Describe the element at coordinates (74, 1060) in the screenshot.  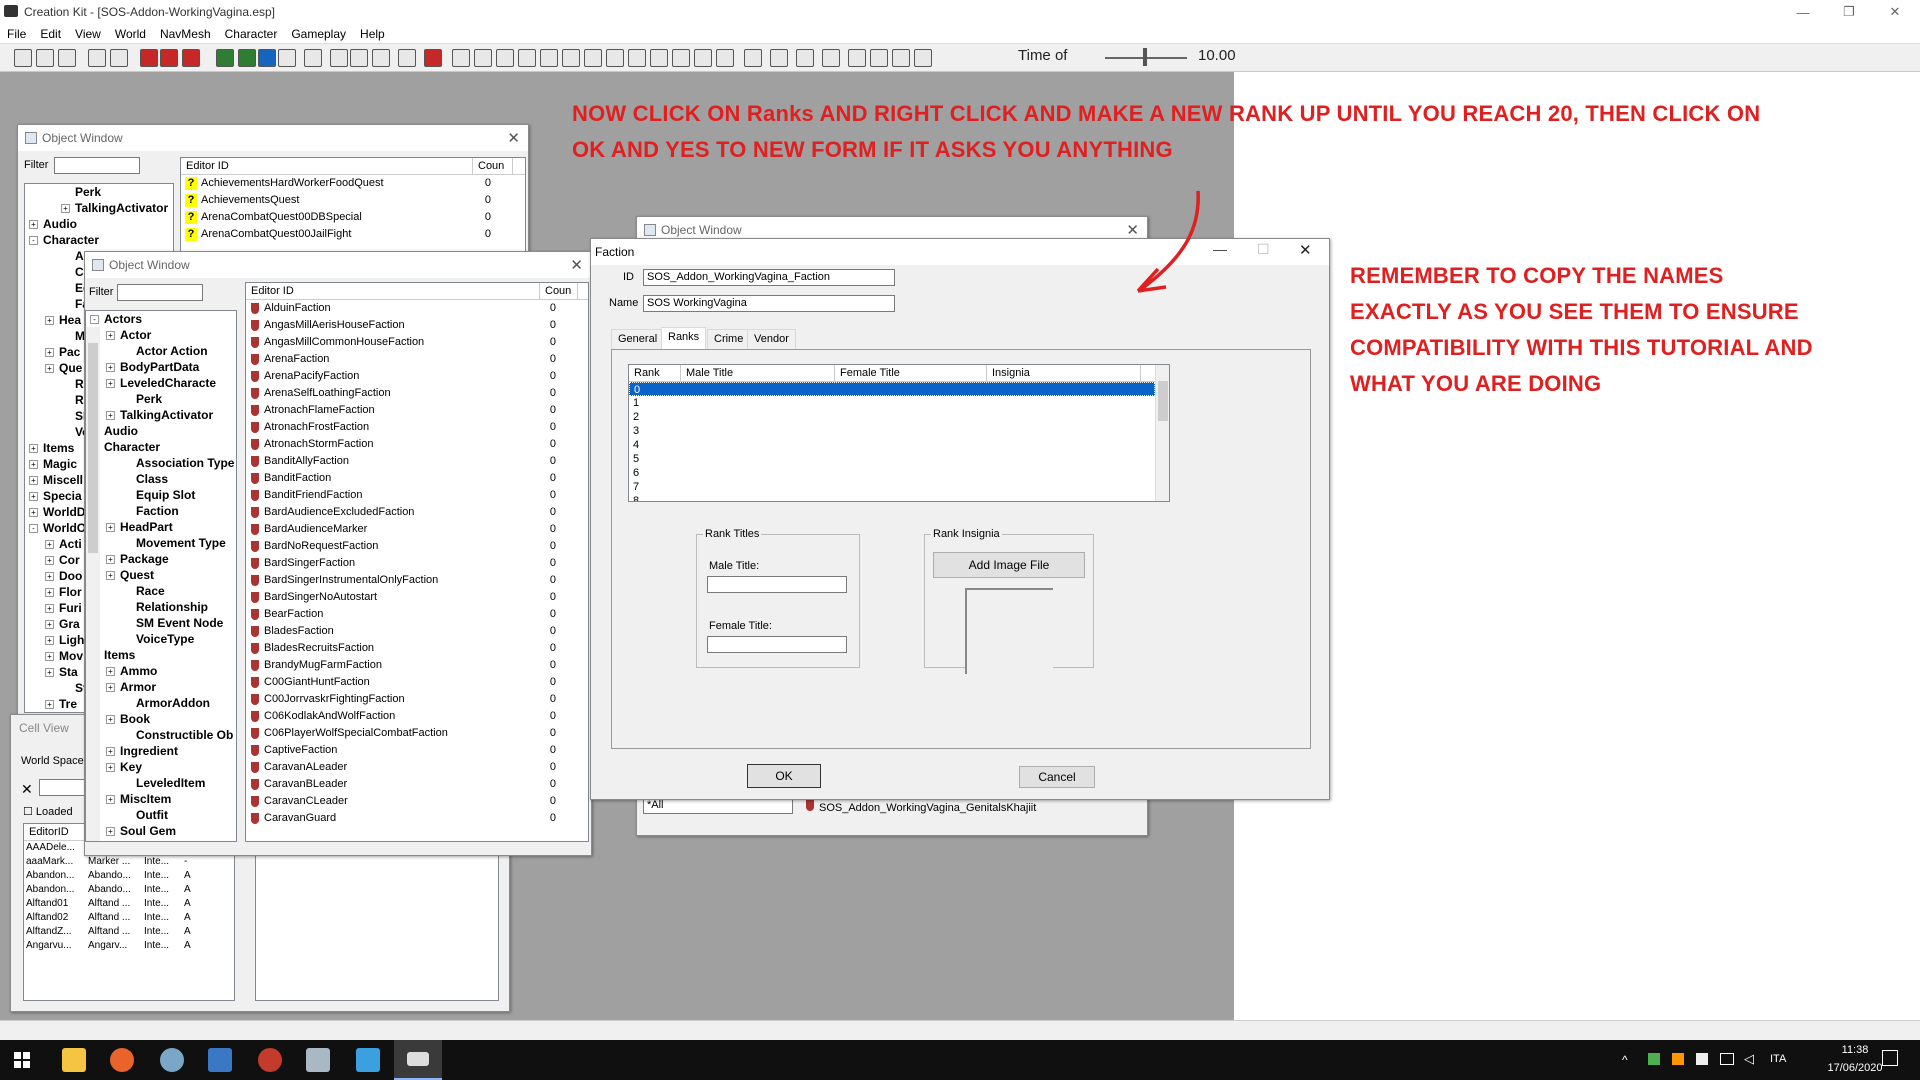
I see `file-explorer-icon` at that location.